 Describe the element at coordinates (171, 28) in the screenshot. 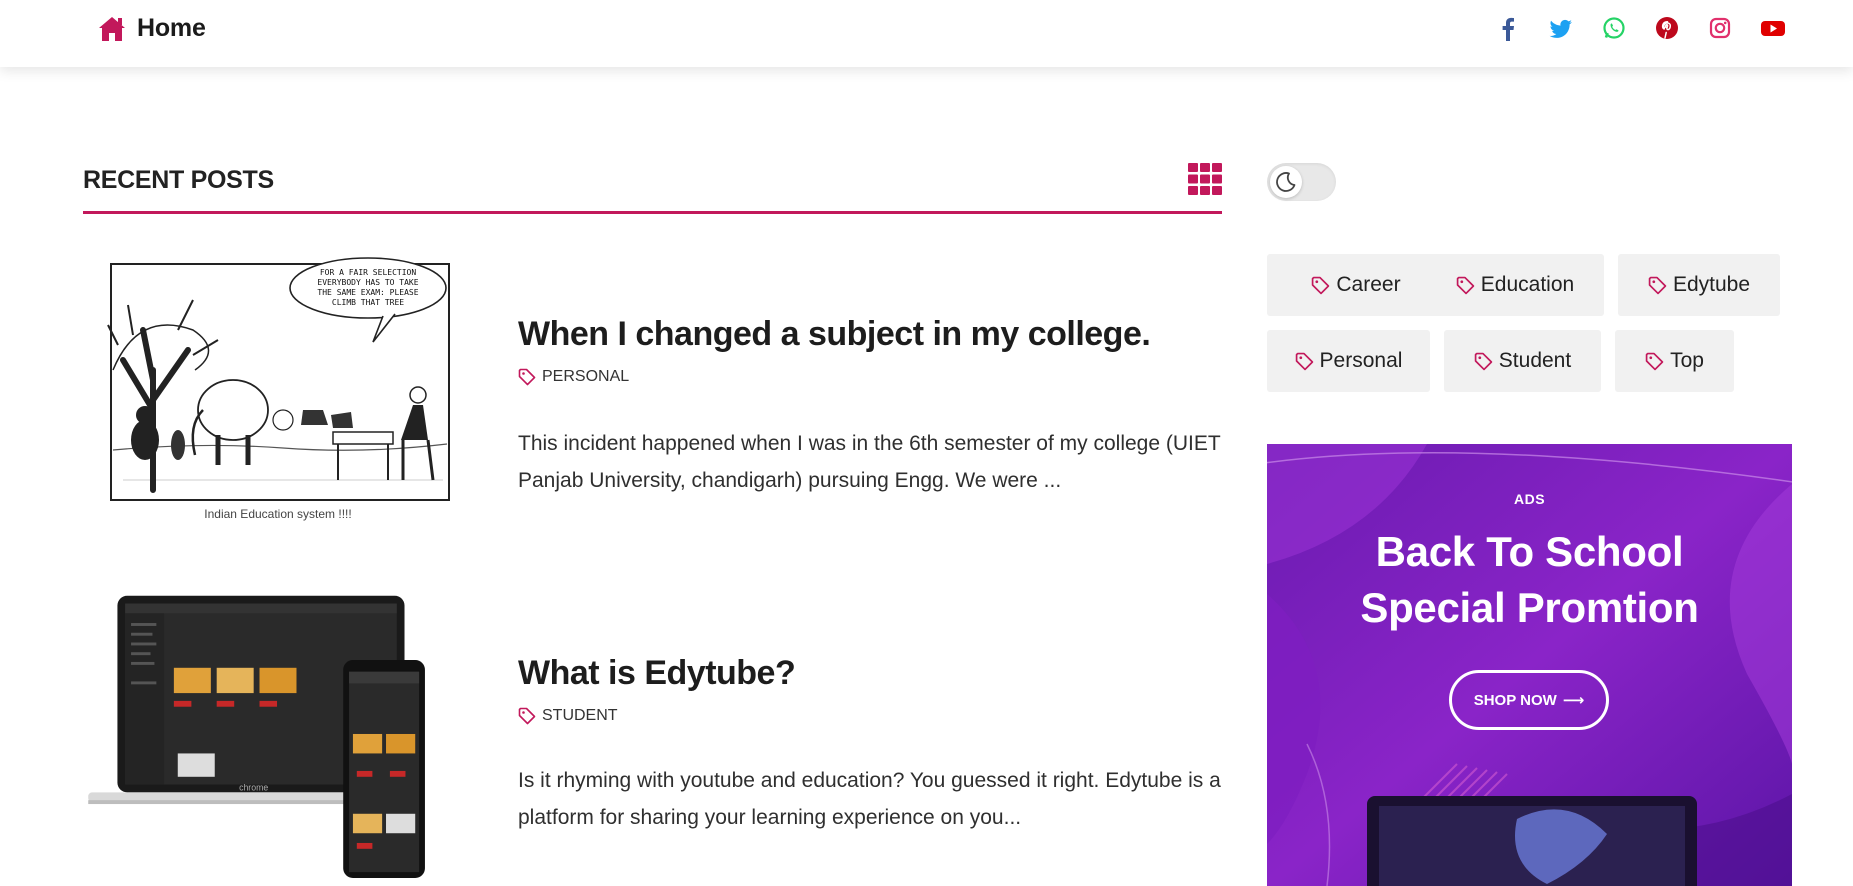

I see `home-label: Home` at that location.